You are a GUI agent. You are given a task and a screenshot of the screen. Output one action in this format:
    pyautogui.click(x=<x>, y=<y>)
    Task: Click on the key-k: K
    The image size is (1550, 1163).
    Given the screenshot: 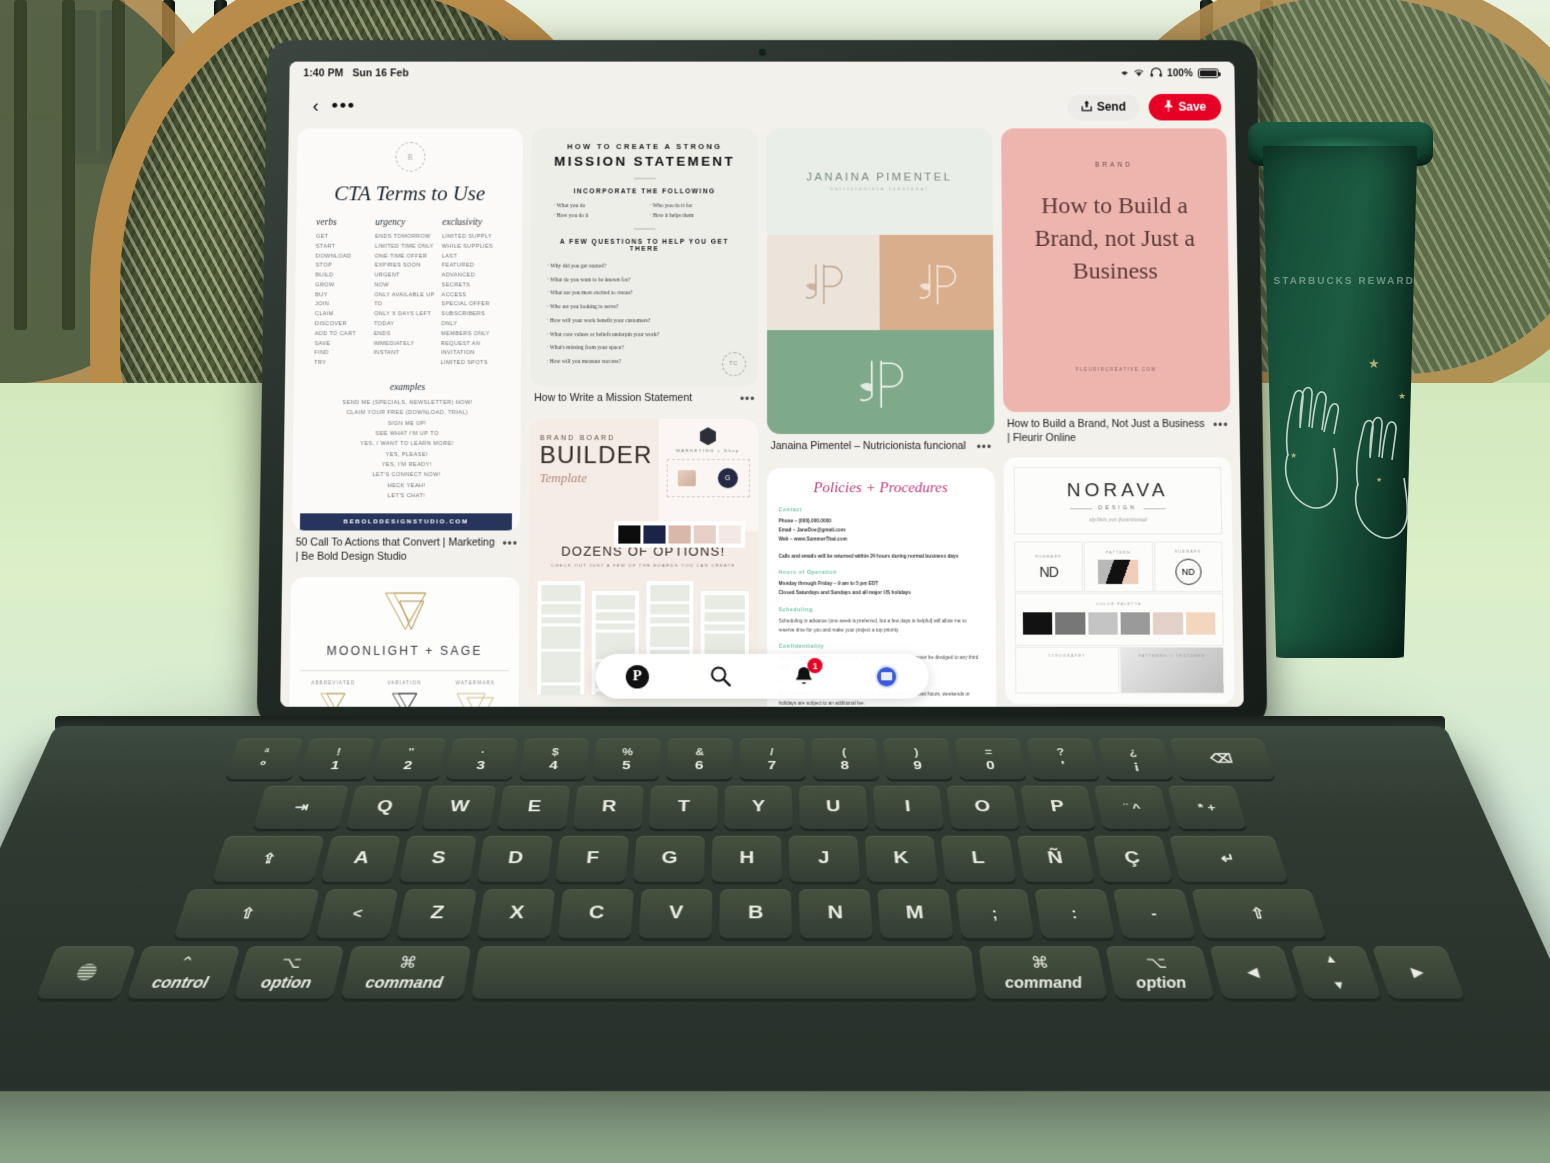 What is the action you would take?
    pyautogui.click(x=901, y=858)
    